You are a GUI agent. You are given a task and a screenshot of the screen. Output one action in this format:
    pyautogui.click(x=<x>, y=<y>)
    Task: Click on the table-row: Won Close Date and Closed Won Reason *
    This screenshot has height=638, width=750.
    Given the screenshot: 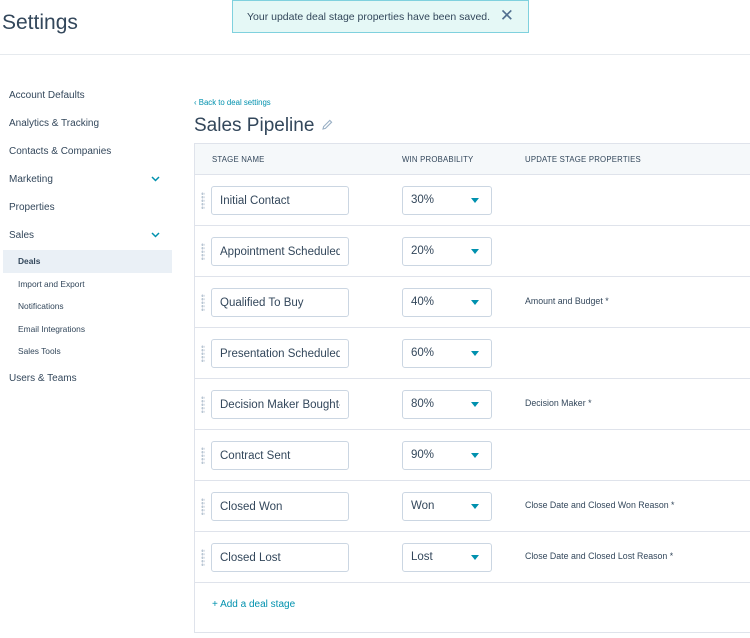 What is the action you would take?
    pyautogui.click(x=472, y=506)
    